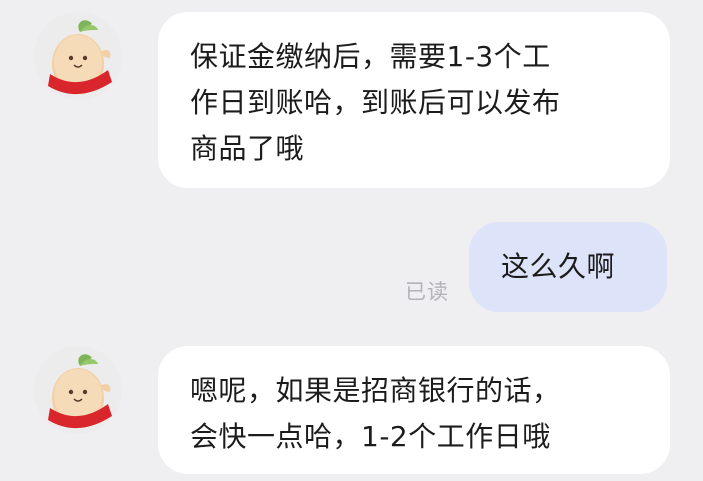 The height and width of the screenshot is (481, 703). What do you see at coordinates (370, 436) in the screenshot?
I see `message-text-line: 会快一点哈，1-2个工作日哦` at bounding box center [370, 436].